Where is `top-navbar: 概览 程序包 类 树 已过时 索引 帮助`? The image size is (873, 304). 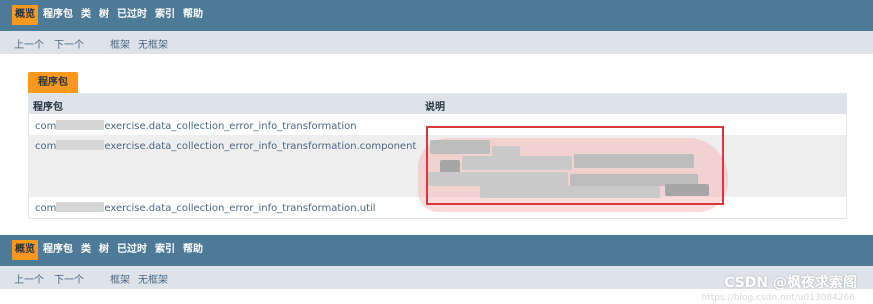
top-navbar: 概览 程序包 类 树 已过时 索引 帮助 is located at coordinates (436, 15).